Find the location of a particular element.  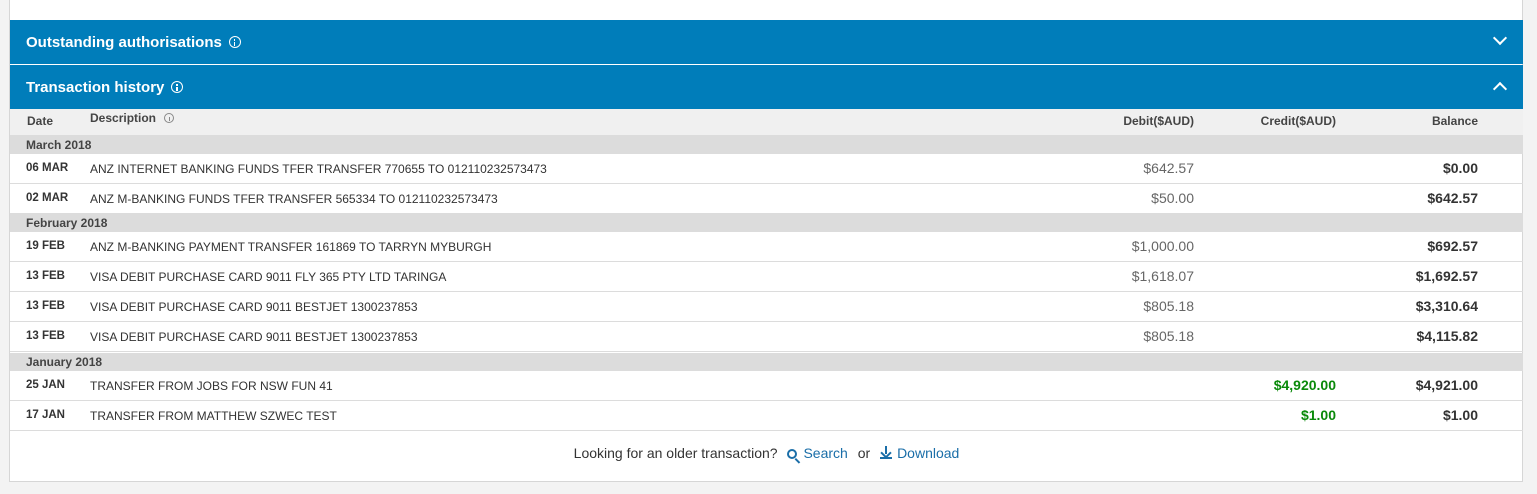

row-debit: $50.00 is located at coordinates (1172, 198).